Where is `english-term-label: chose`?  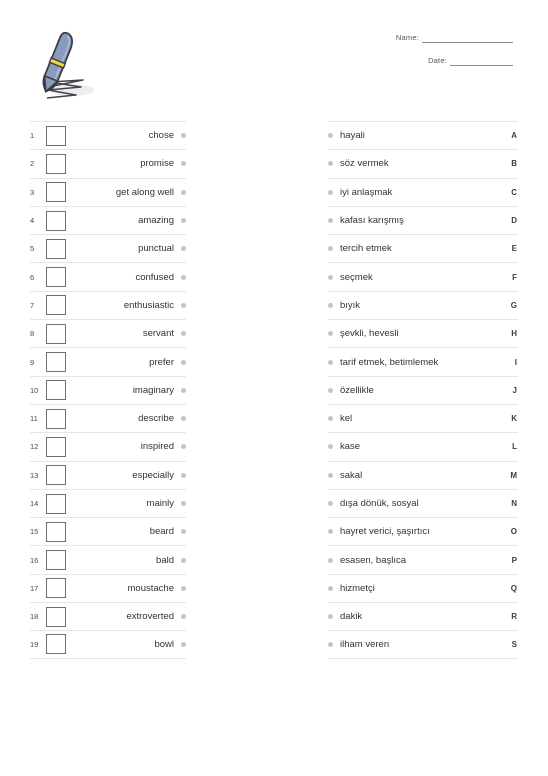
english-term-label: chose is located at coordinates (161, 136).